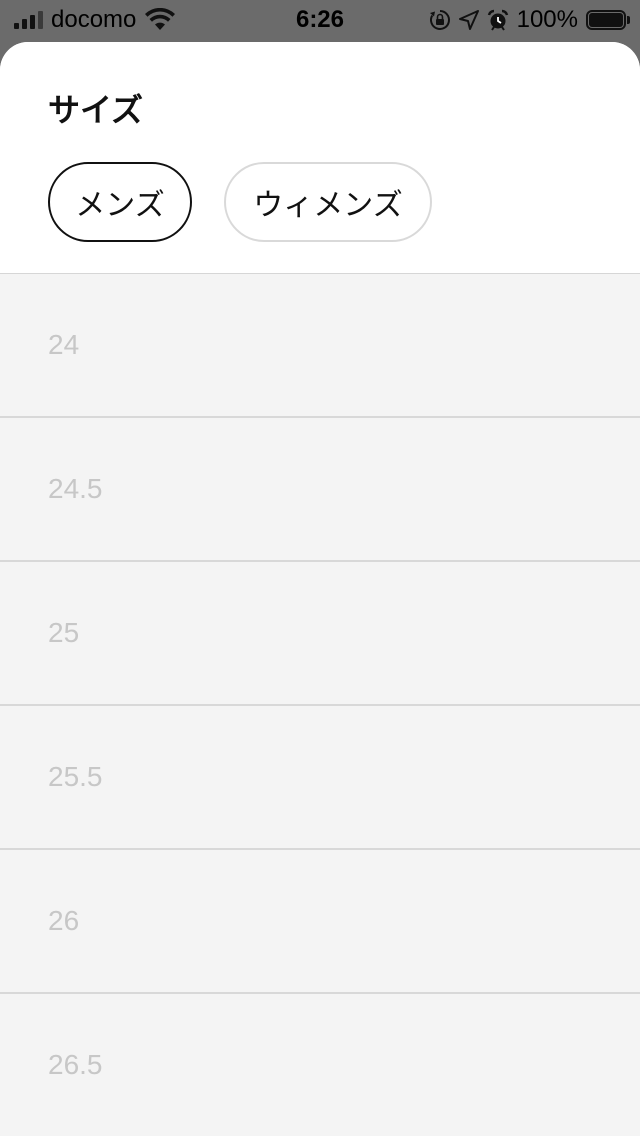  What do you see at coordinates (75, 776) in the screenshot?
I see `size-label: 25.5` at bounding box center [75, 776].